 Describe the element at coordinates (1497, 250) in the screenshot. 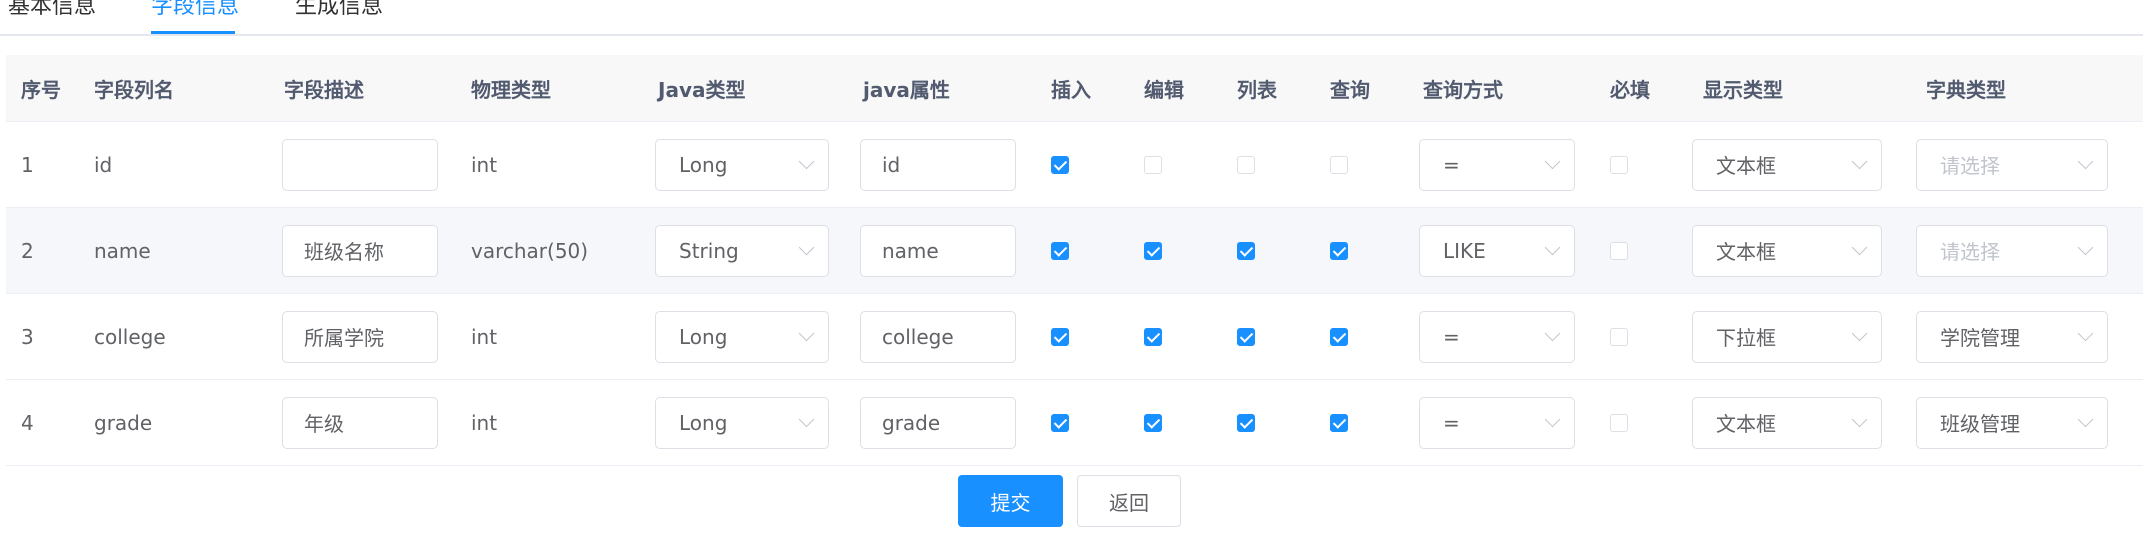

I see `query-mode-select: LIKE` at that location.